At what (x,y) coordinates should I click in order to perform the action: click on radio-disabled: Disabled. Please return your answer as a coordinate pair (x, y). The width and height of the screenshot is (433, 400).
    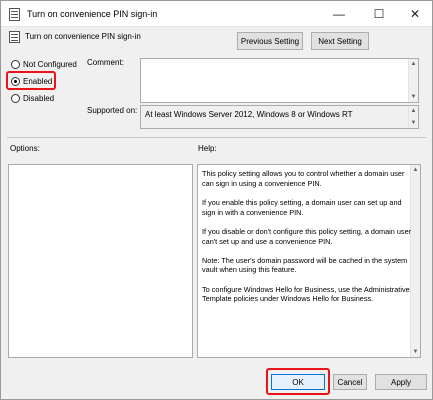
    Looking at the image, I should click on (32, 98).